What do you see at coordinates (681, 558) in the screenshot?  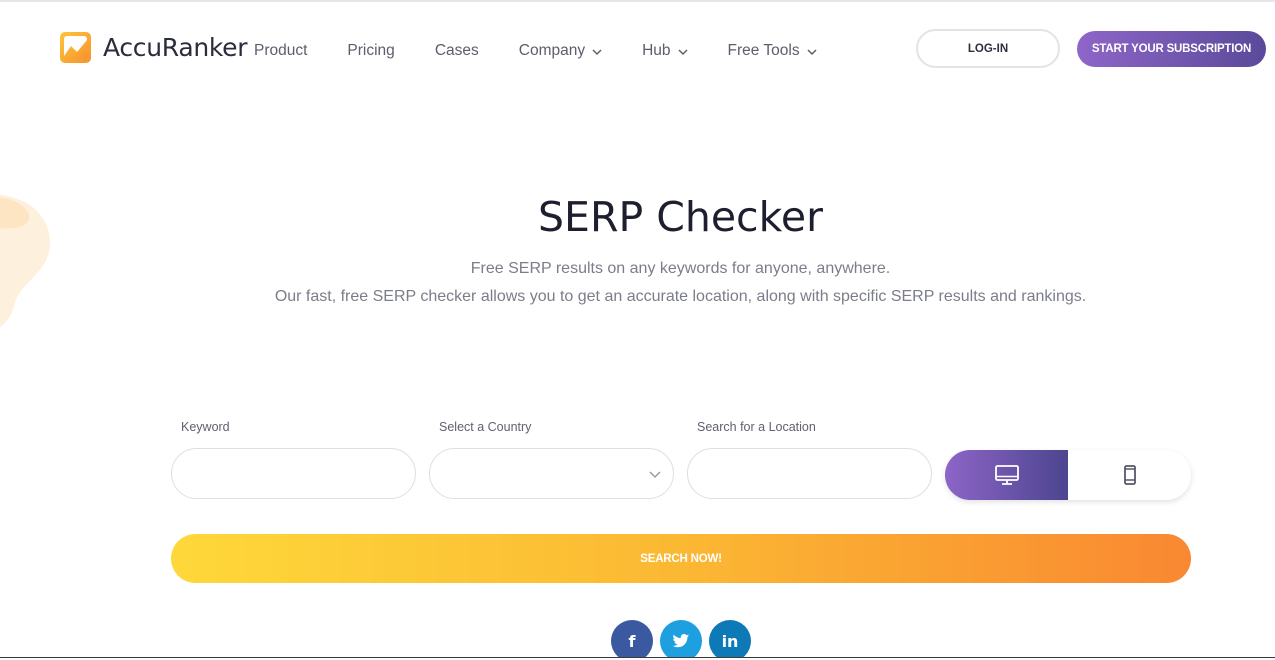 I see `search-now-button: SEARCH NOW!` at bounding box center [681, 558].